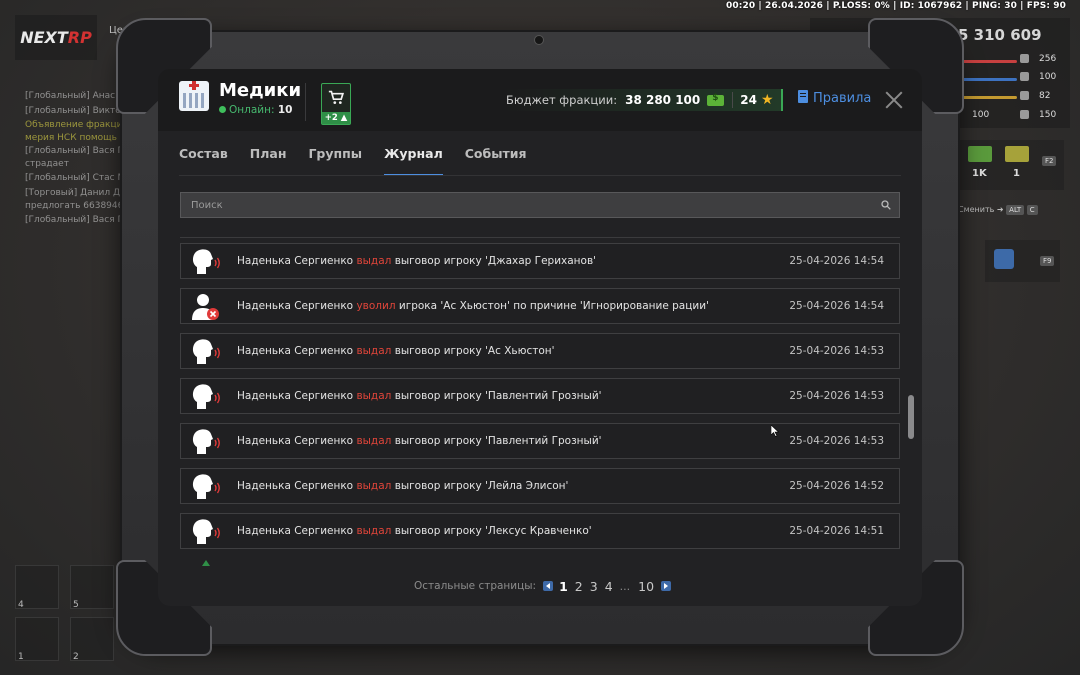 The width and height of the screenshot is (1080, 675). What do you see at coordinates (76, 605) in the screenshot?
I see `slot-number: 5` at bounding box center [76, 605].